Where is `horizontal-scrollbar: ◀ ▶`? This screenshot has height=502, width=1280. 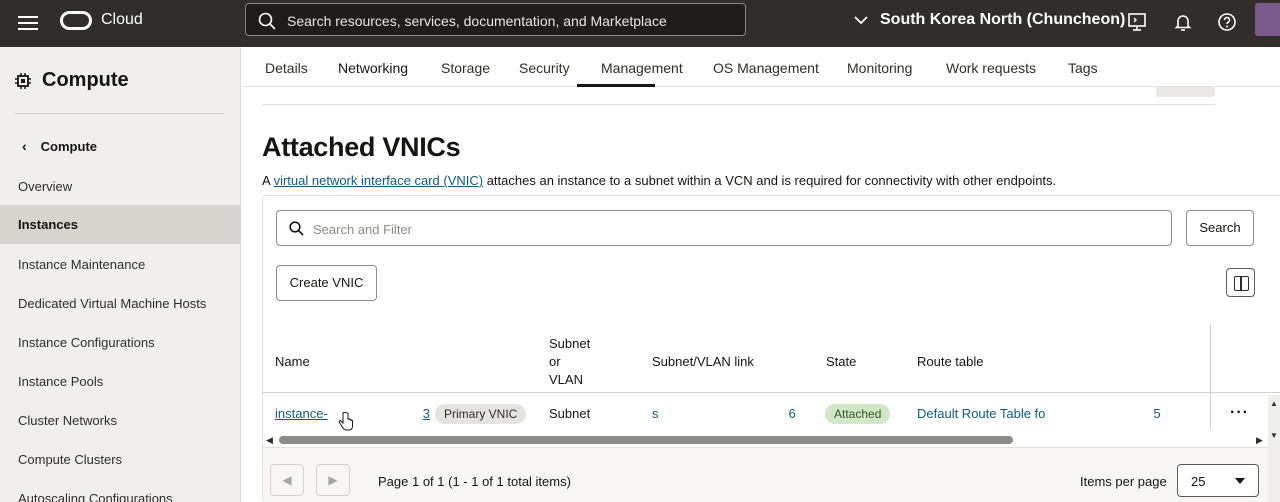 horizontal-scrollbar: ◀ ▶ is located at coordinates (771, 440).